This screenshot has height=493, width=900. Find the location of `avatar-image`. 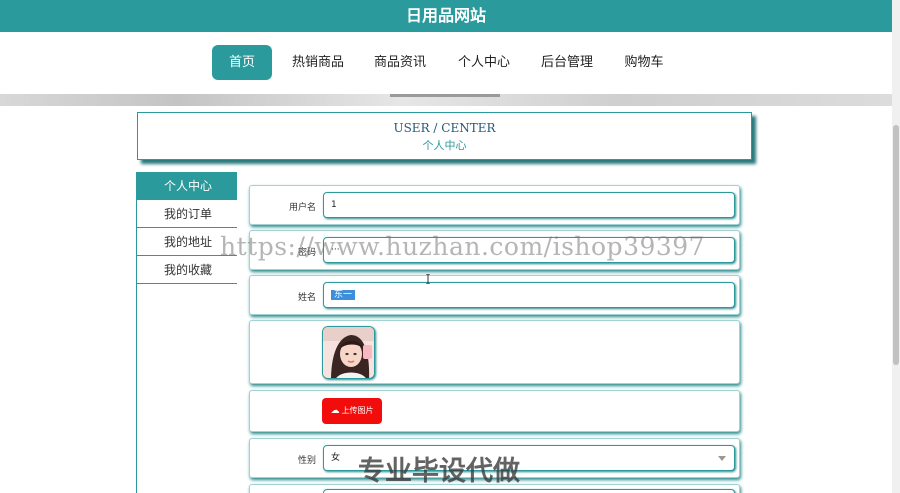

avatar-image is located at coordinates (348, 352).